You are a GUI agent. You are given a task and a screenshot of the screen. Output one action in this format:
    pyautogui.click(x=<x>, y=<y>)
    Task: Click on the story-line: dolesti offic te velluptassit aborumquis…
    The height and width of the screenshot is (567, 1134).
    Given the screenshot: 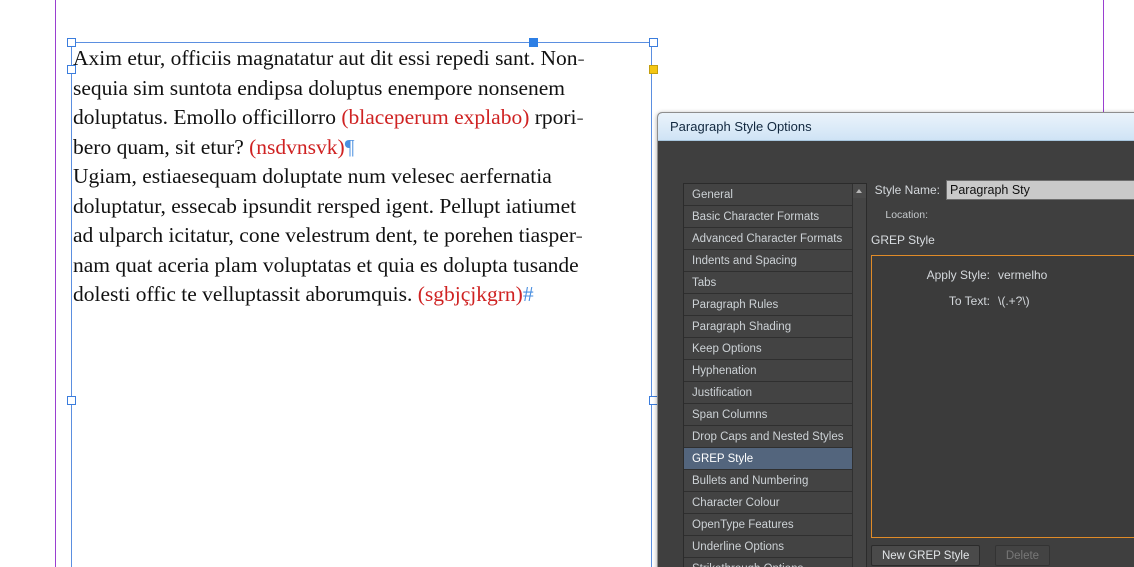 What is the action you would take?
    pyautogui.click(x=361, y=295)
    